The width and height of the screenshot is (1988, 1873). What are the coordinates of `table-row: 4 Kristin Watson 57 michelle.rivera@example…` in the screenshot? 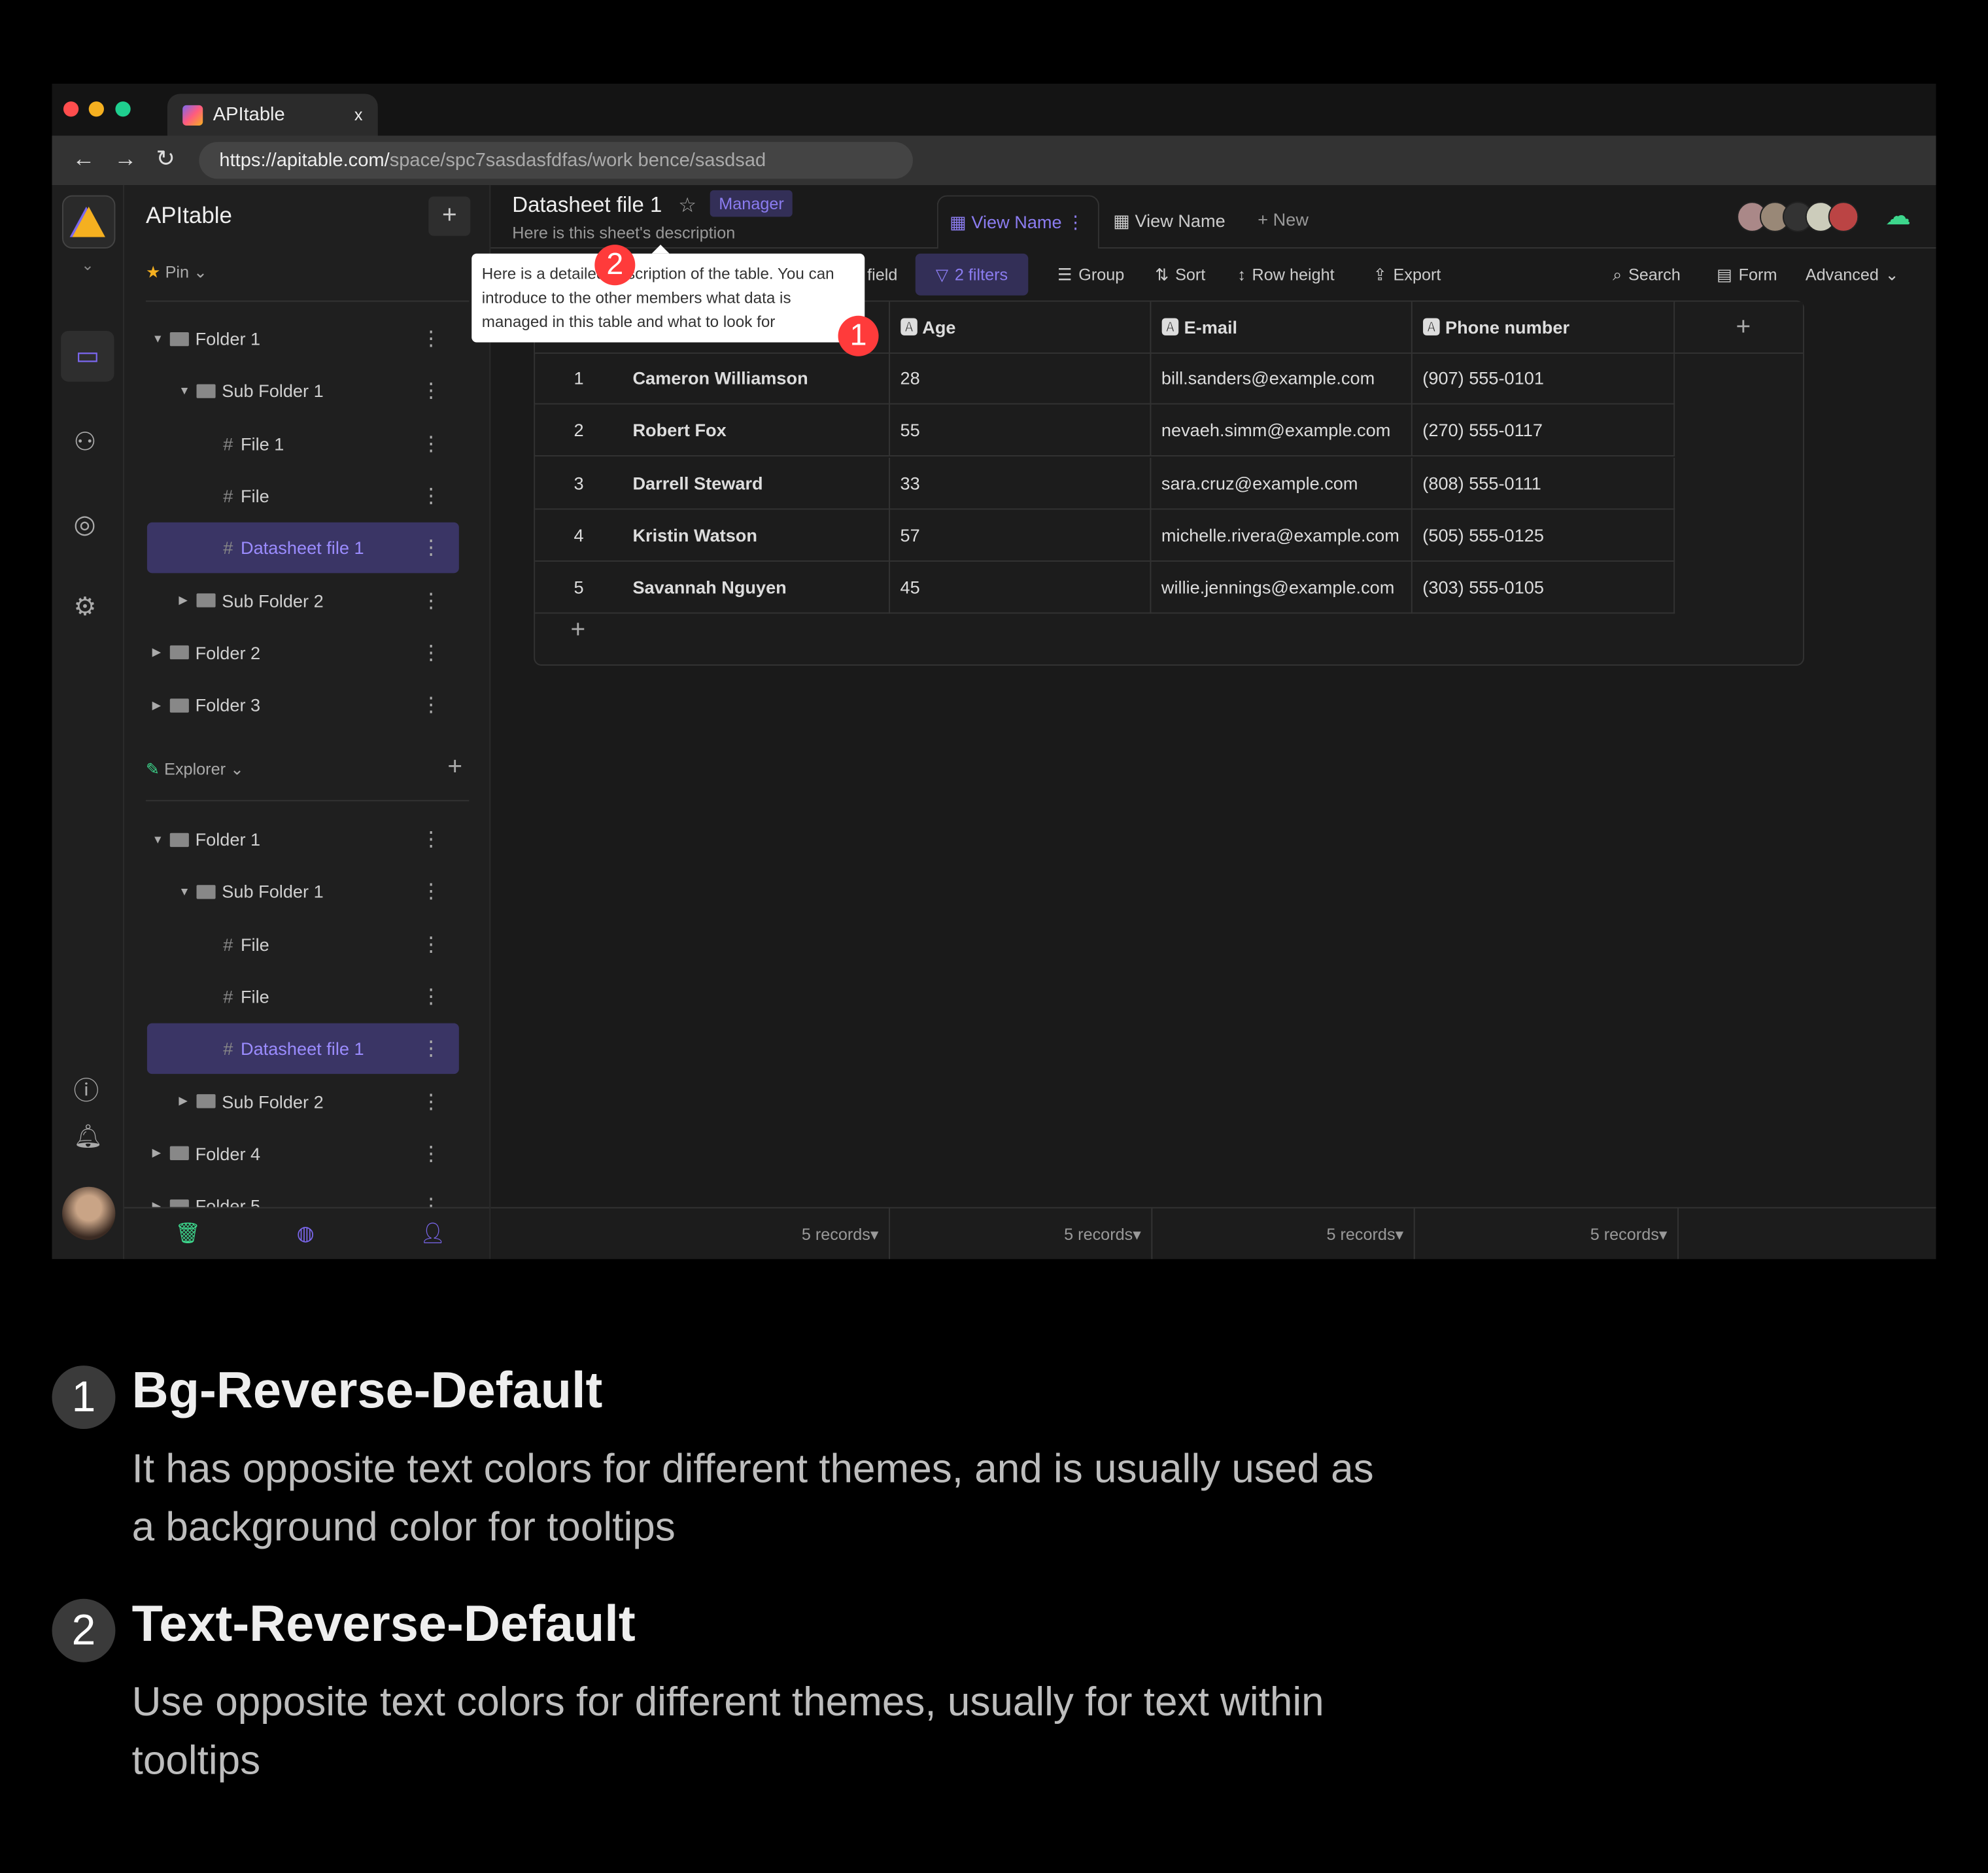 It's located at (1105, 536).